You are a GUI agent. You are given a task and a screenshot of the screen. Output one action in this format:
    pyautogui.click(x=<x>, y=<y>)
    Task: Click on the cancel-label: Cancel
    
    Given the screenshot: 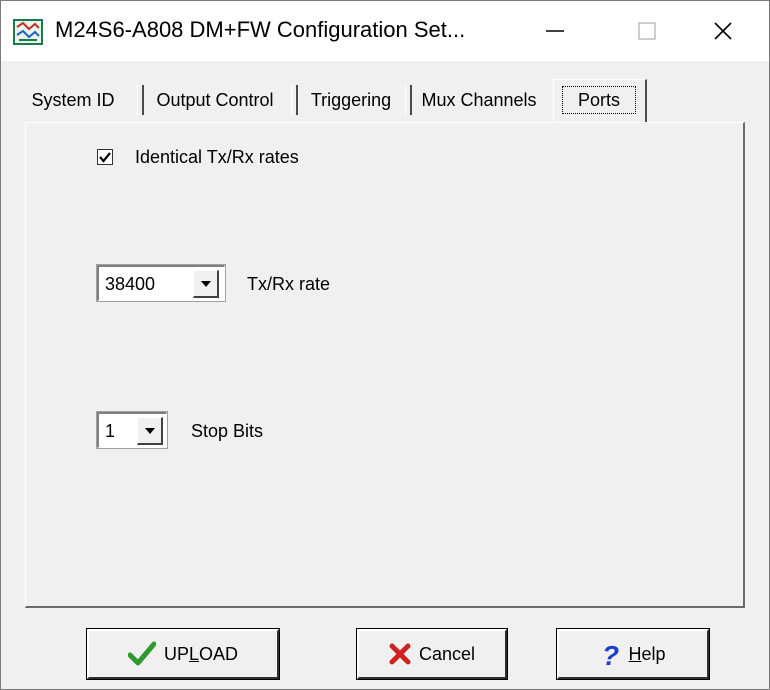 What is the action you would take?
    pyautogui.click(x=447, y=653)
    